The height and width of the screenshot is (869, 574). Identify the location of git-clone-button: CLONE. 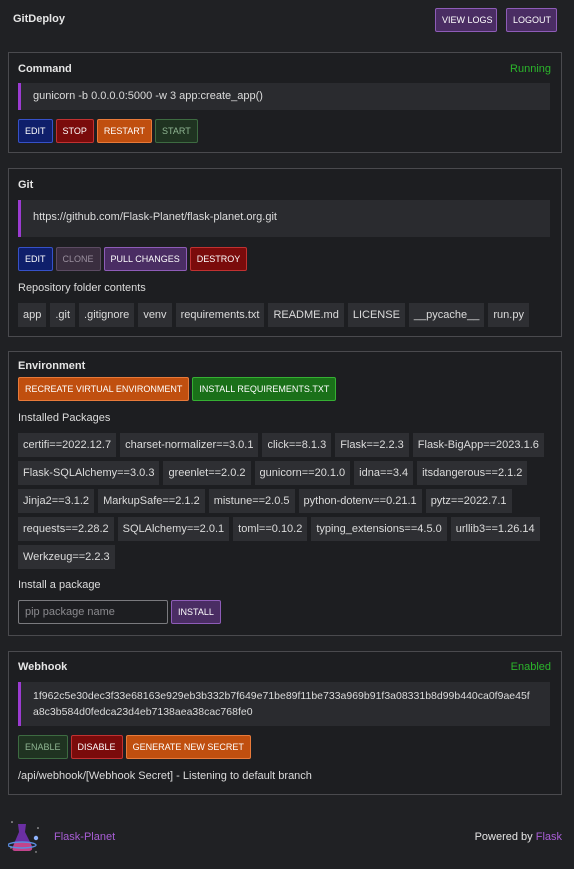
(78, 259).